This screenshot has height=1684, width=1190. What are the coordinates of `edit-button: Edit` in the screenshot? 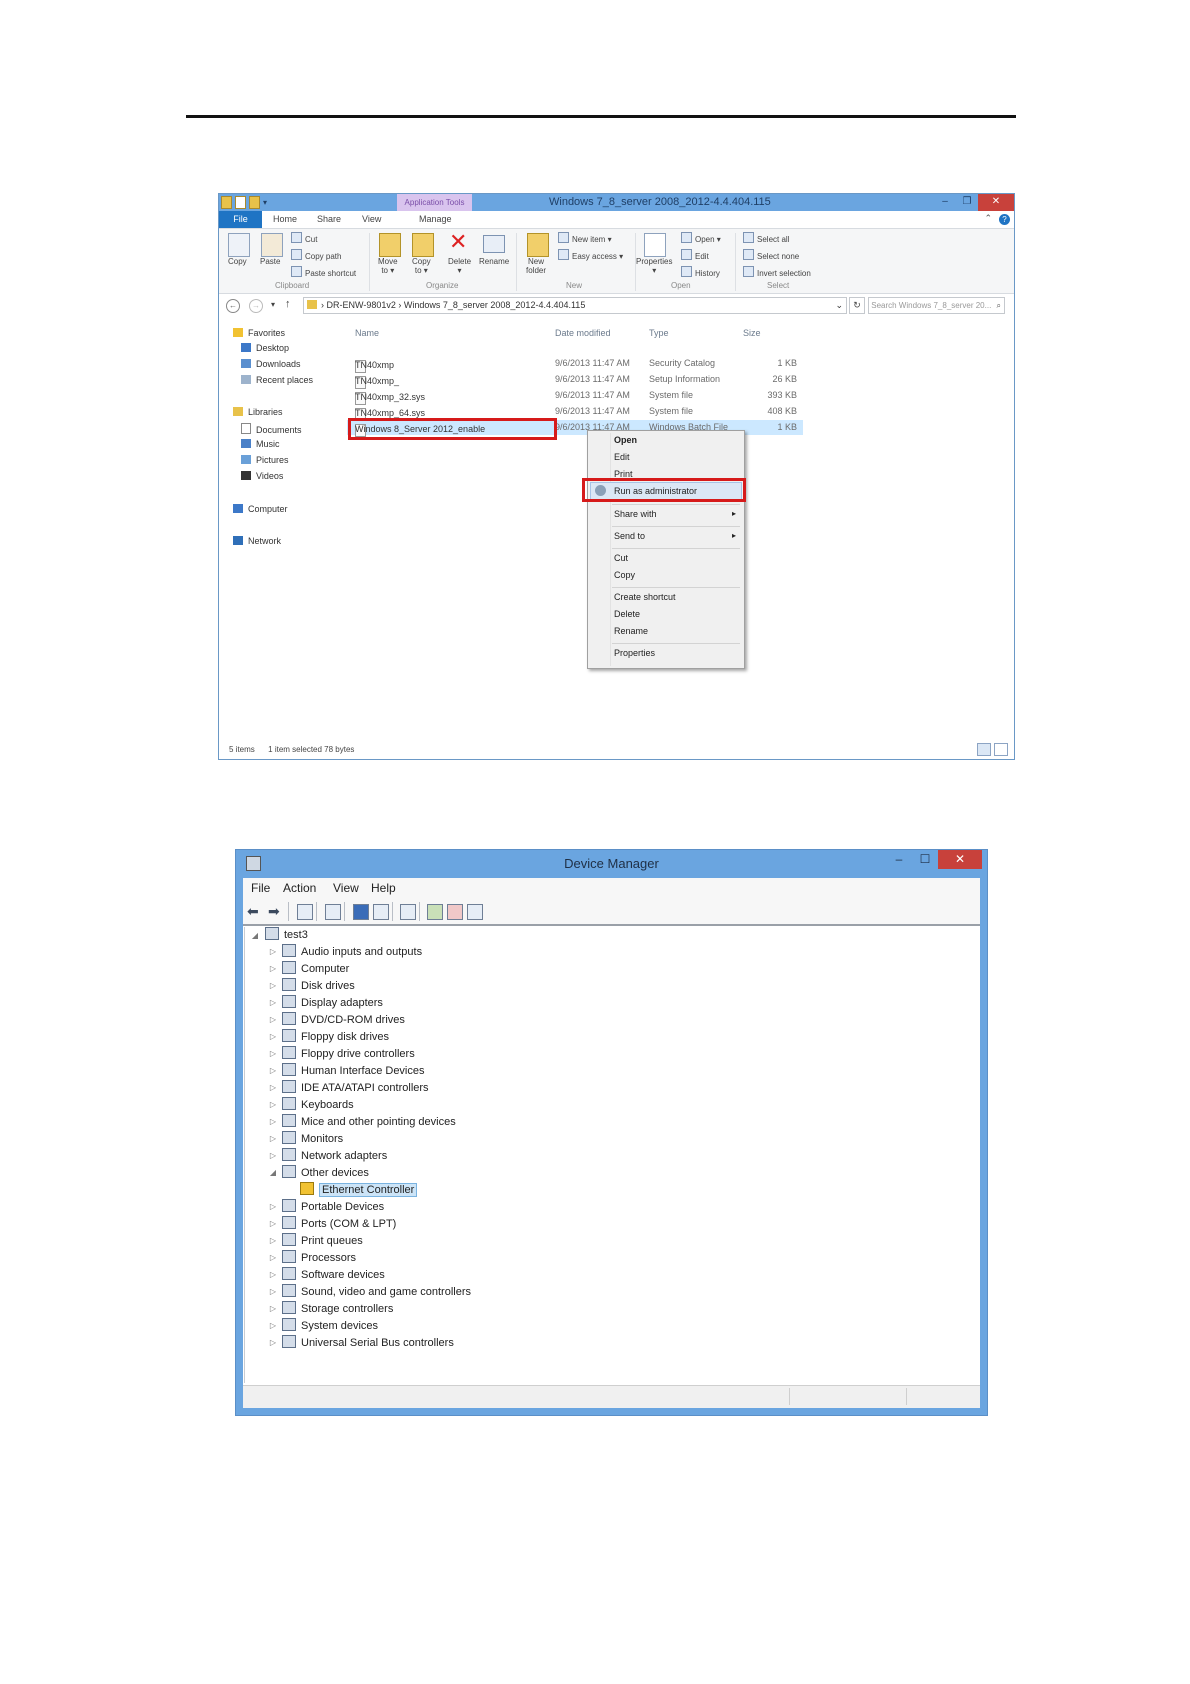 It's located at (695, 255).